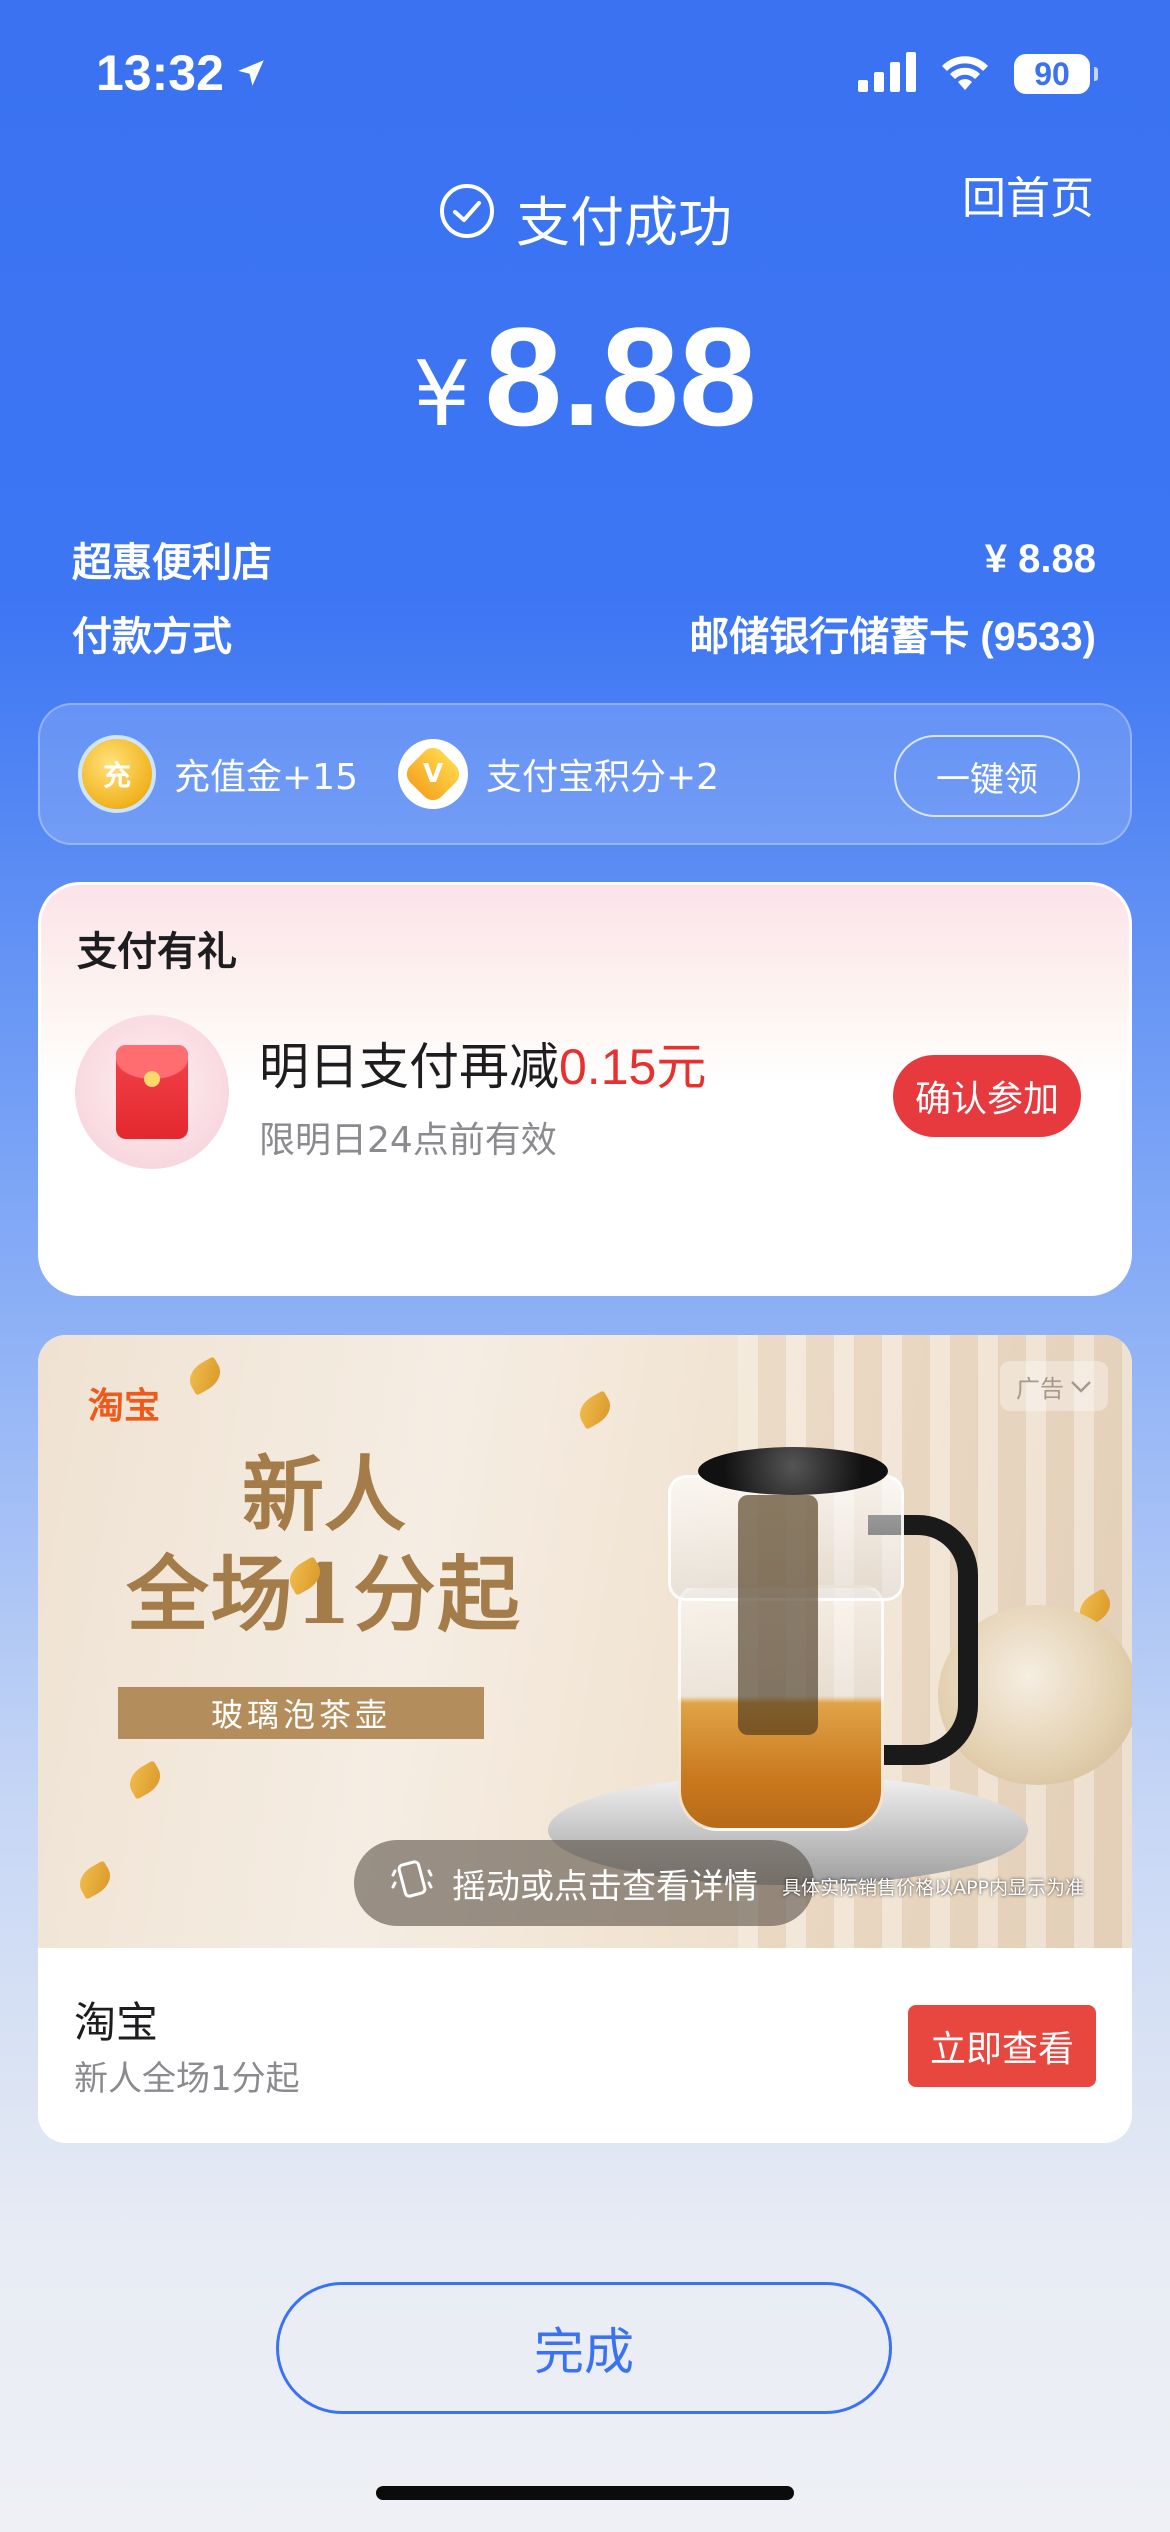 The image size is (1170, 2532). Describe the element at coordinates (633, 1067) in the screenshot. I see `gift-offer-amount: 0.15元` at that location.